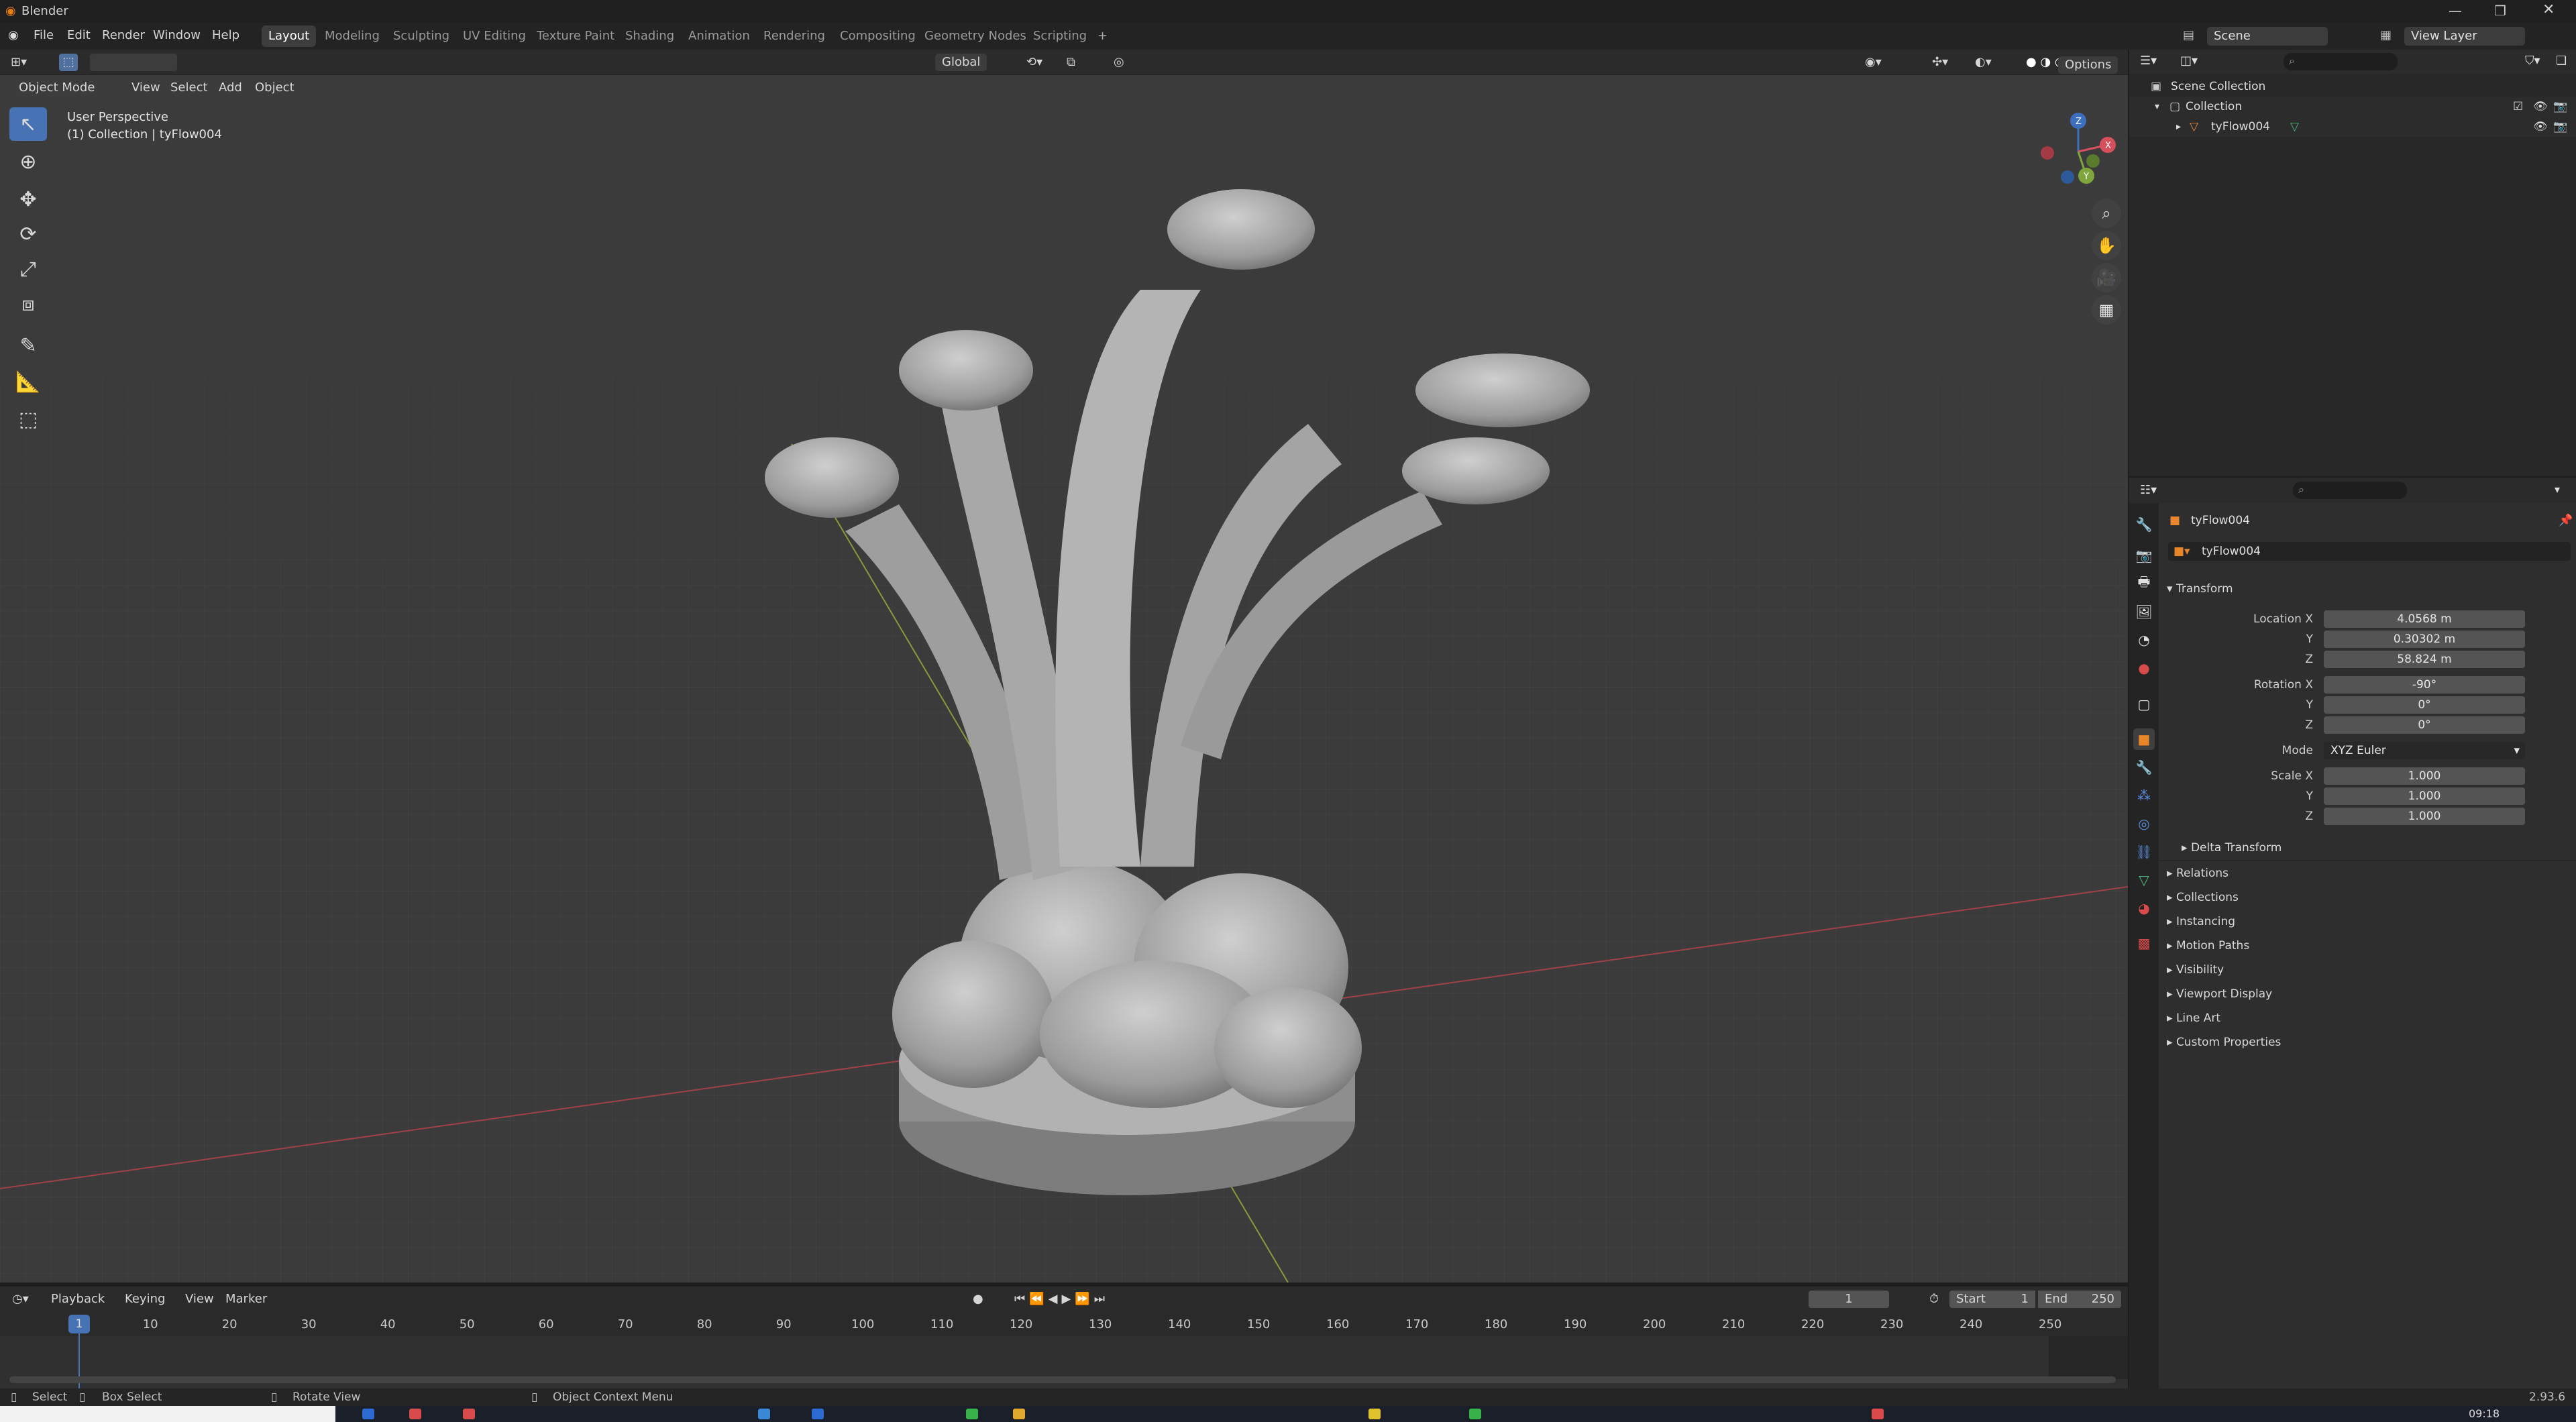  What do you see at coordinates (1062, 1380) in the screenshot?
I see `timeline-scrollbar` at bounding box center [1062, 1380].